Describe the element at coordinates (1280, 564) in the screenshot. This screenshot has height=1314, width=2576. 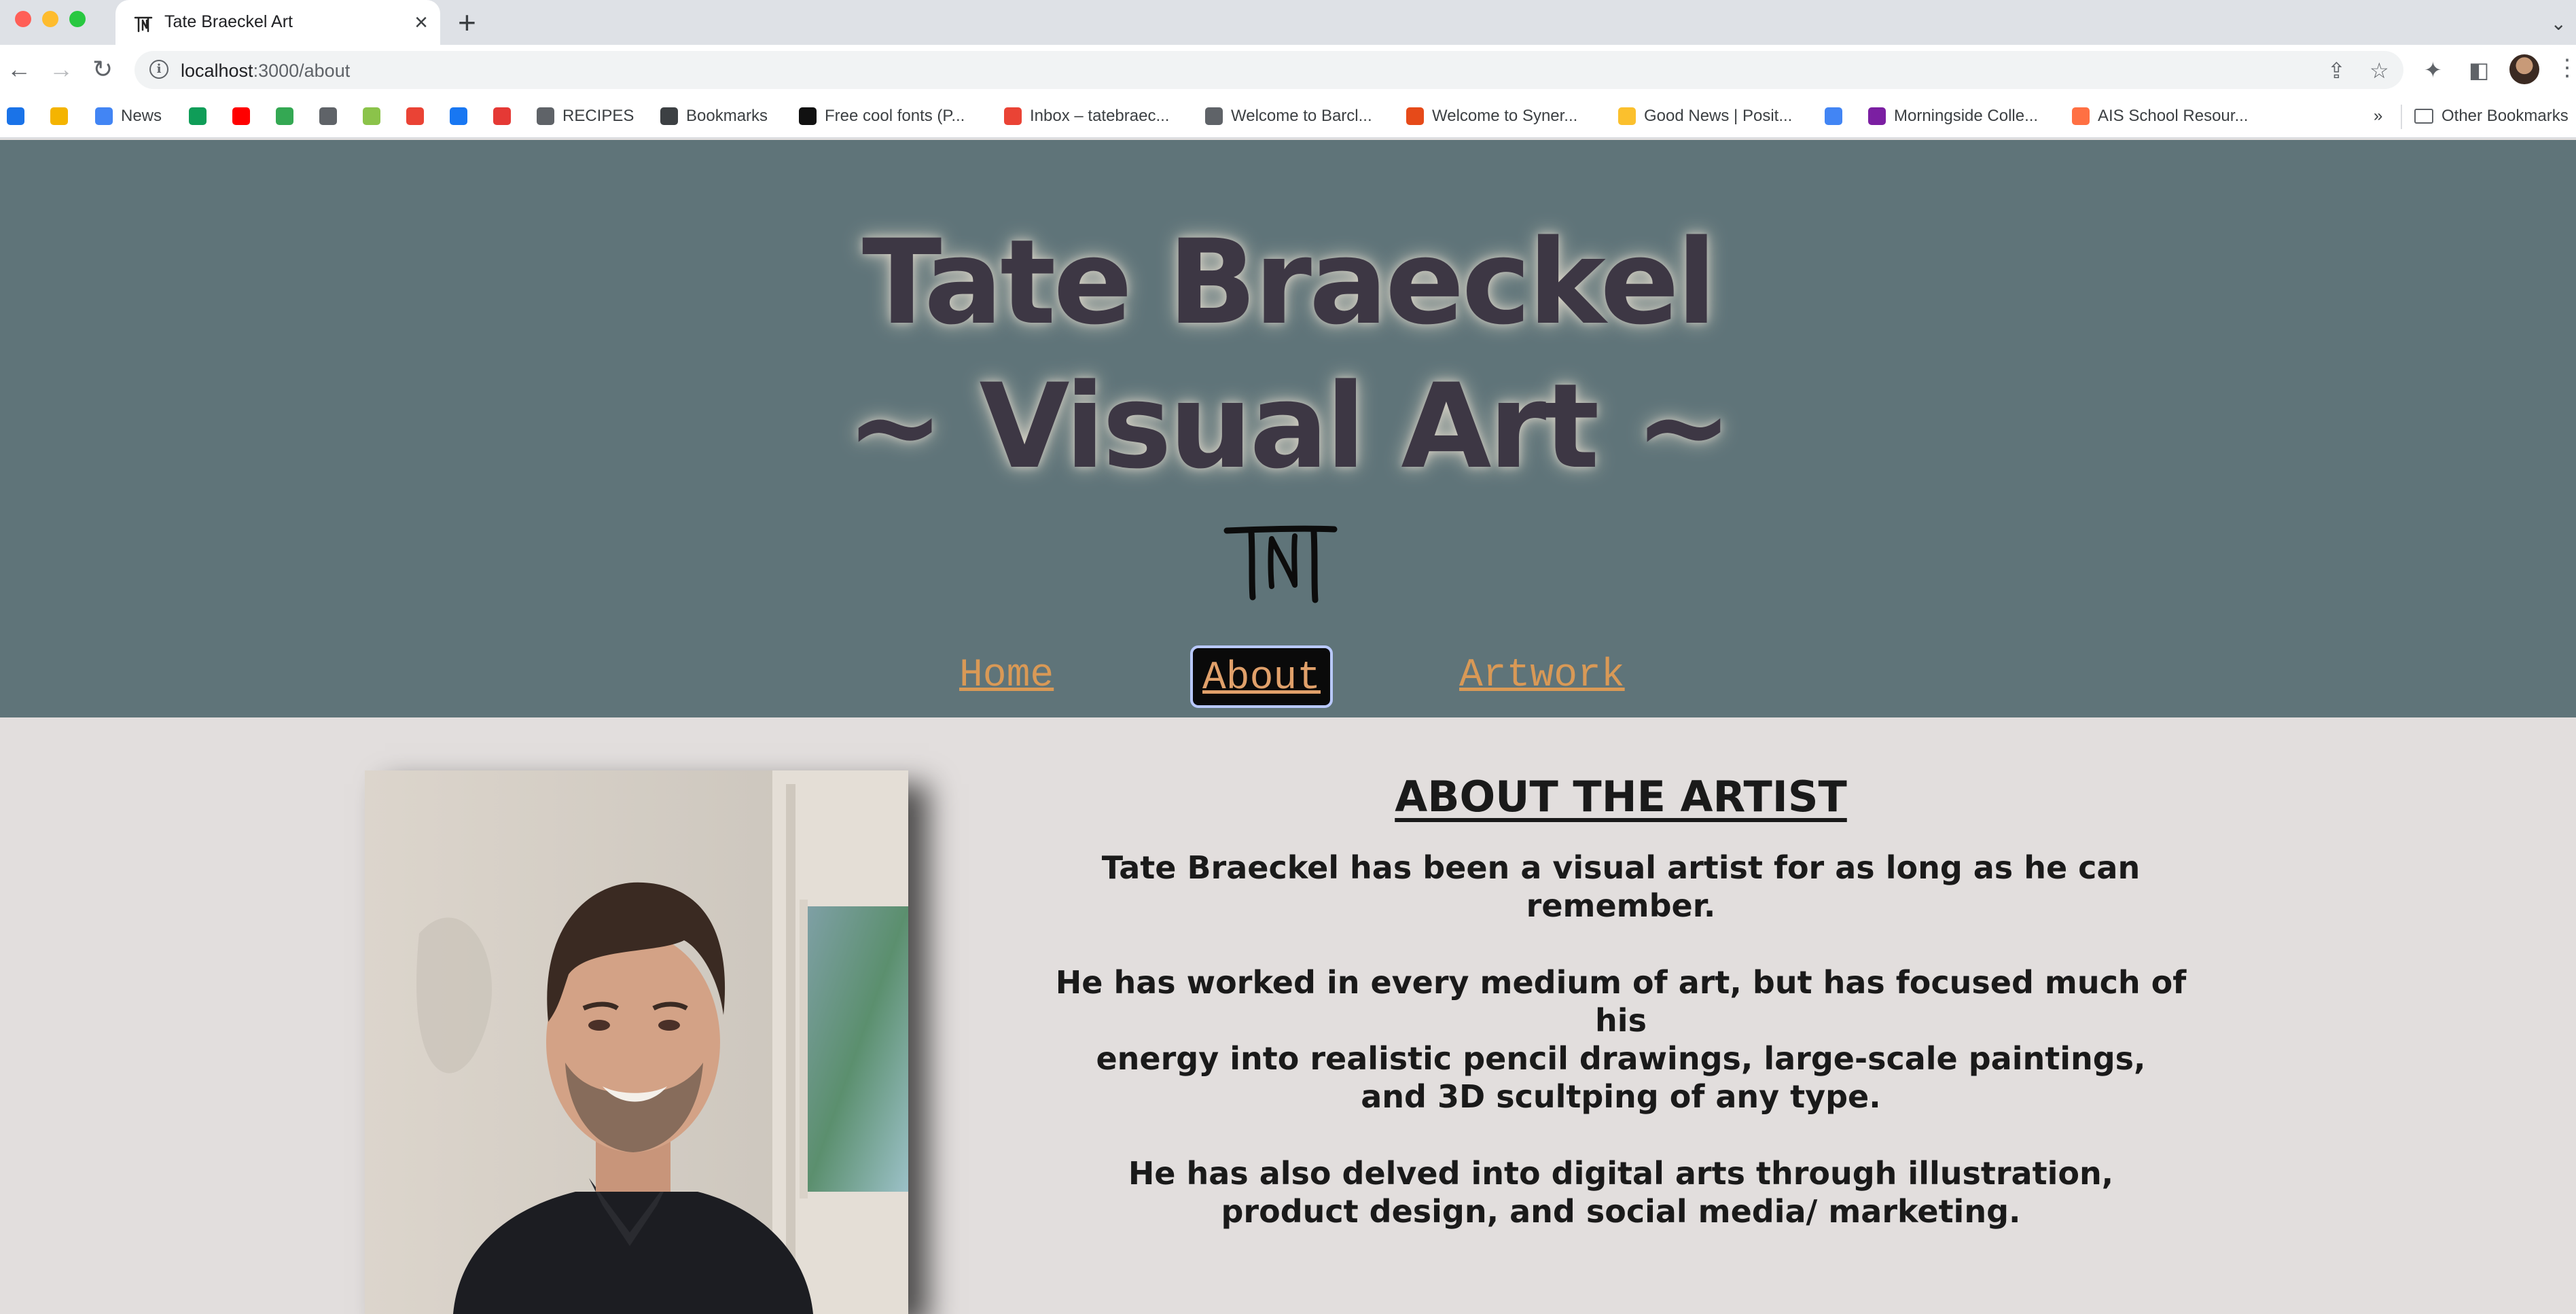
I see `tnt-logo-icon` at that location.